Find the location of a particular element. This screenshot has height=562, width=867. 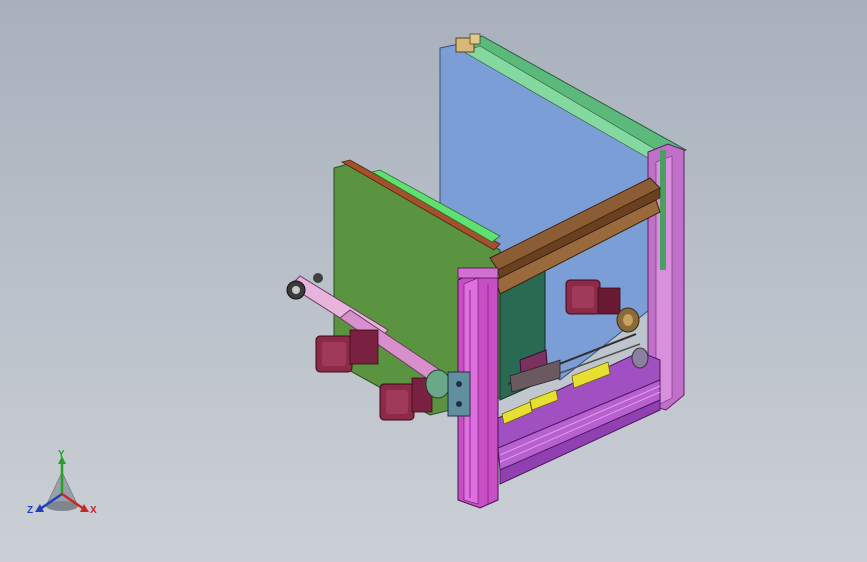

right-post-green-strip is located at coordinates (663, 210).